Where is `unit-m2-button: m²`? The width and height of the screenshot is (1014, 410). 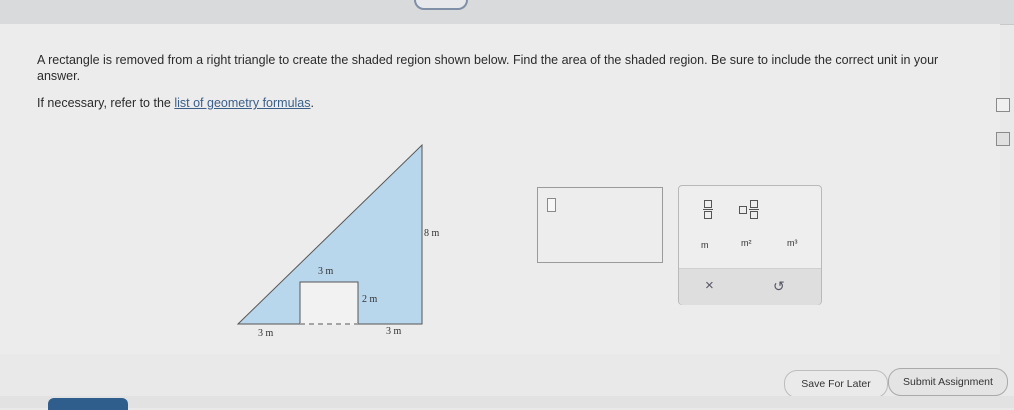 unit-m2-button: m² is located at coordinates (746, 243).